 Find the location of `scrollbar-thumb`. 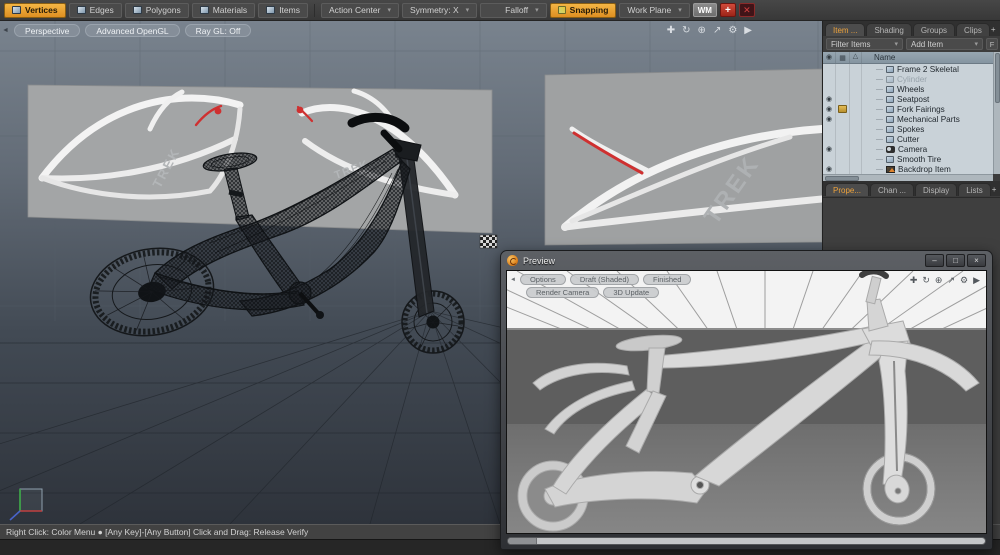

scrollbar-thumb is located at coordinates (997, 78).